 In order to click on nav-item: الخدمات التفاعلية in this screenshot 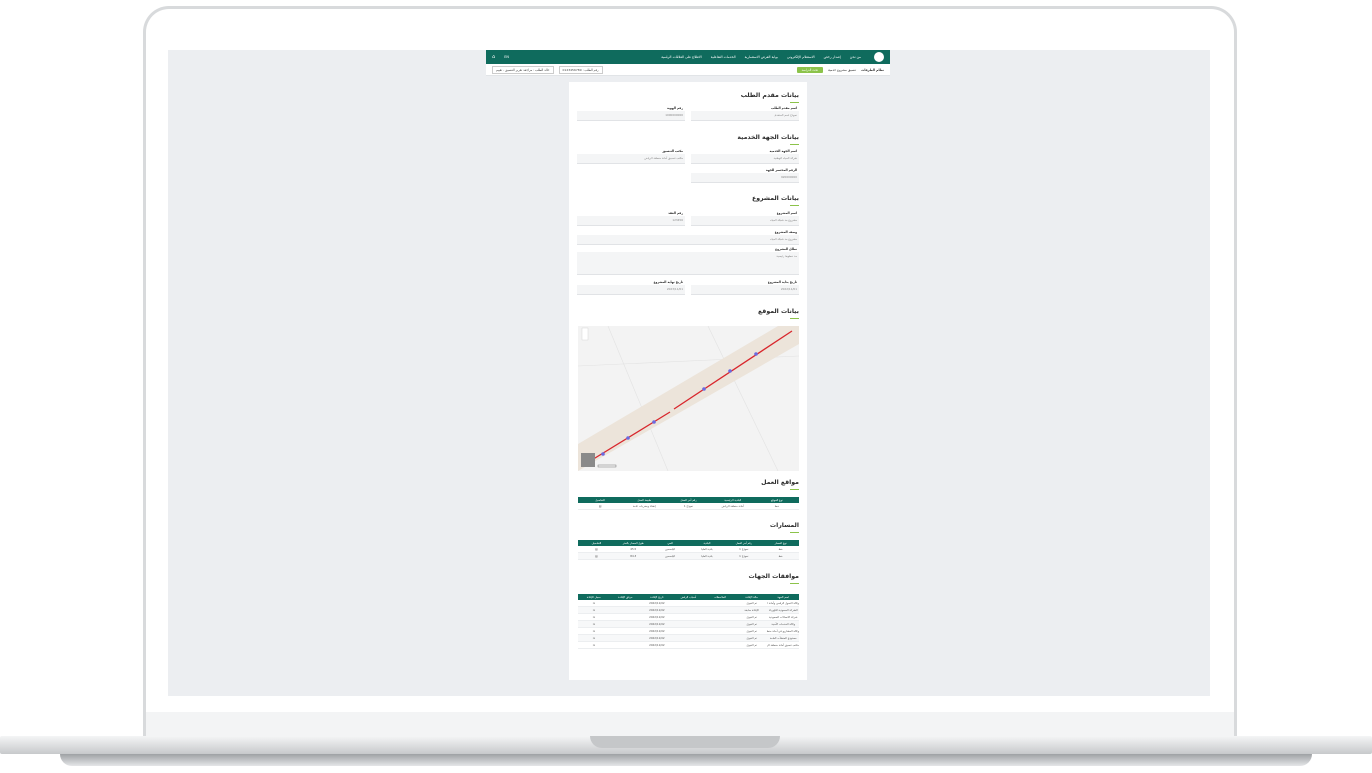, I will do `click(723, 57)`.